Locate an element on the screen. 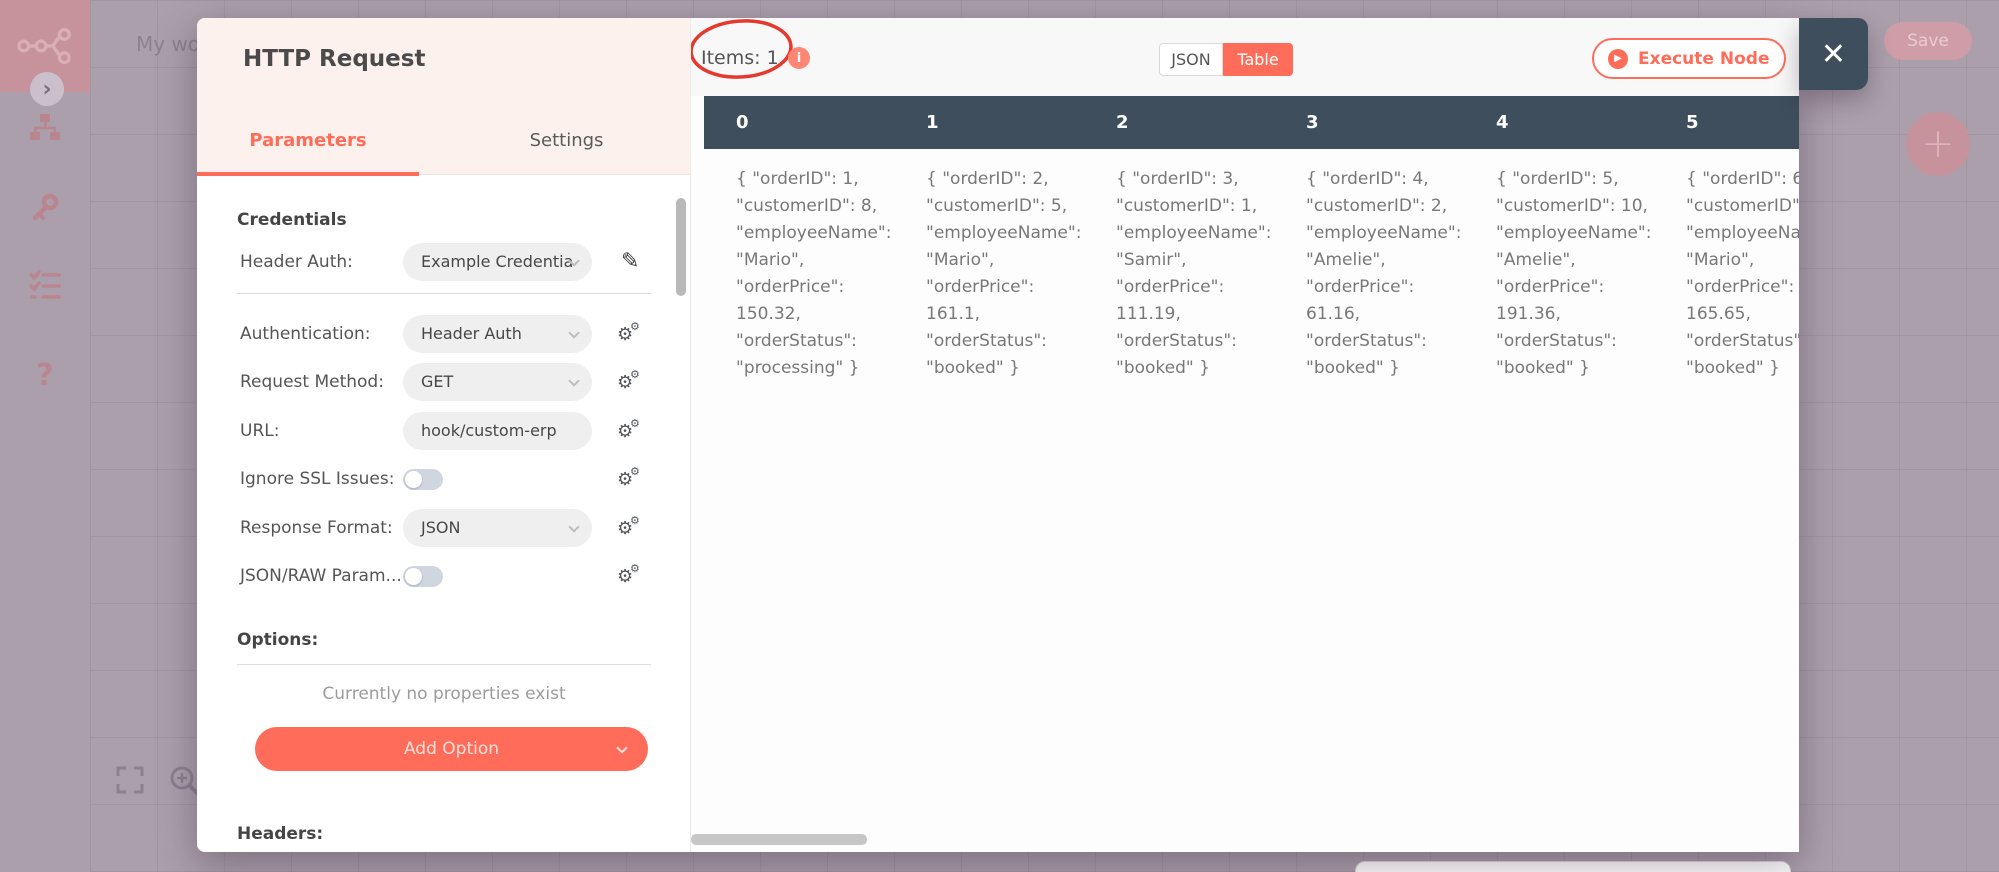  save-button: Save is located at coordinates (1928, 41).